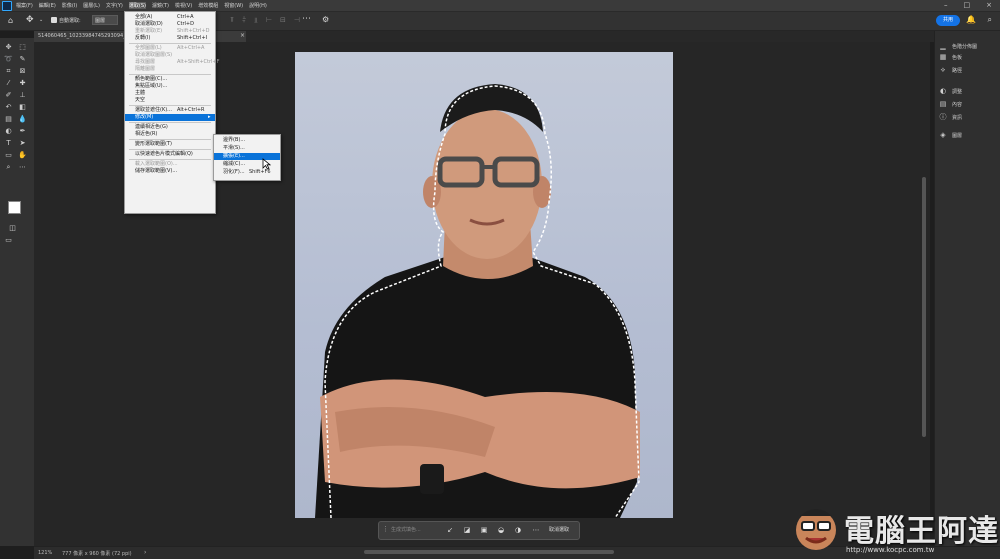 This screenshot has width=1000, height=559. Describe the element at coordinates (8, 119) in the screenshot. I see `gradient-tool-icon: ▤` at that location.